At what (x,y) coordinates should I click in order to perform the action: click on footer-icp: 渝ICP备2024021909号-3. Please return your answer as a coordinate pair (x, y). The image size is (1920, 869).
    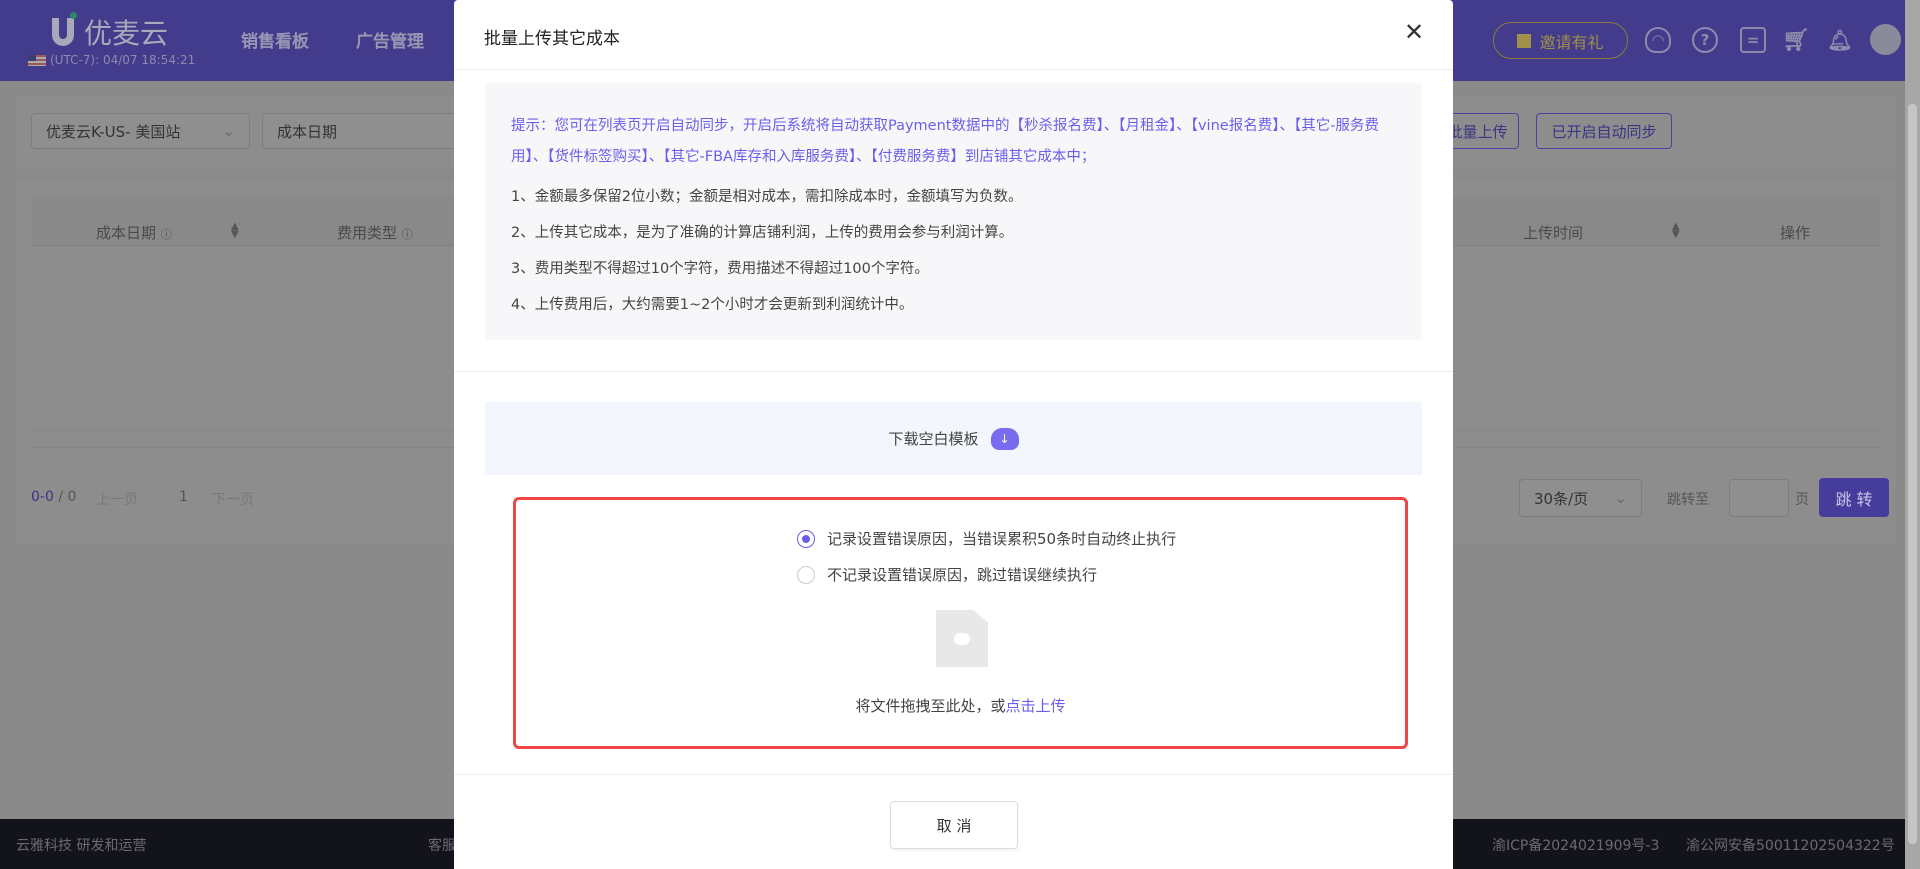
    Looking at the image, I should click on (1575, 845).